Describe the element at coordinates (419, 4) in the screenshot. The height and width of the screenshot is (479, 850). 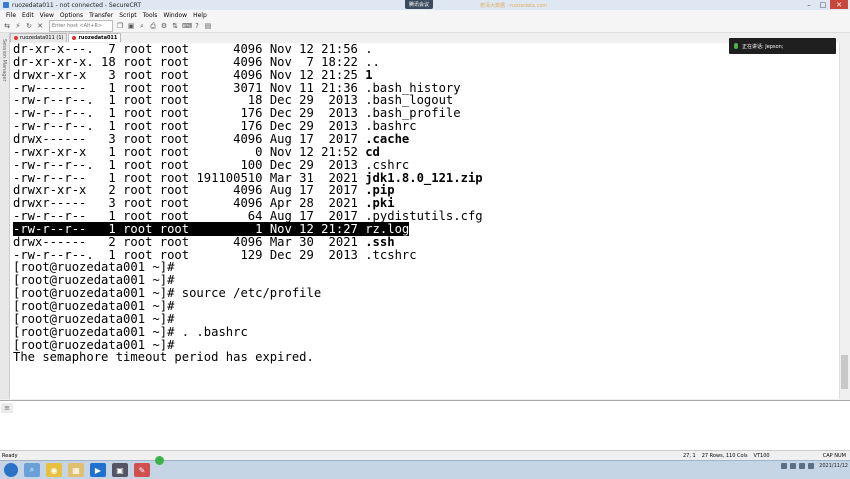
I see `meeting-indicator: 腾讯会议` at that location.